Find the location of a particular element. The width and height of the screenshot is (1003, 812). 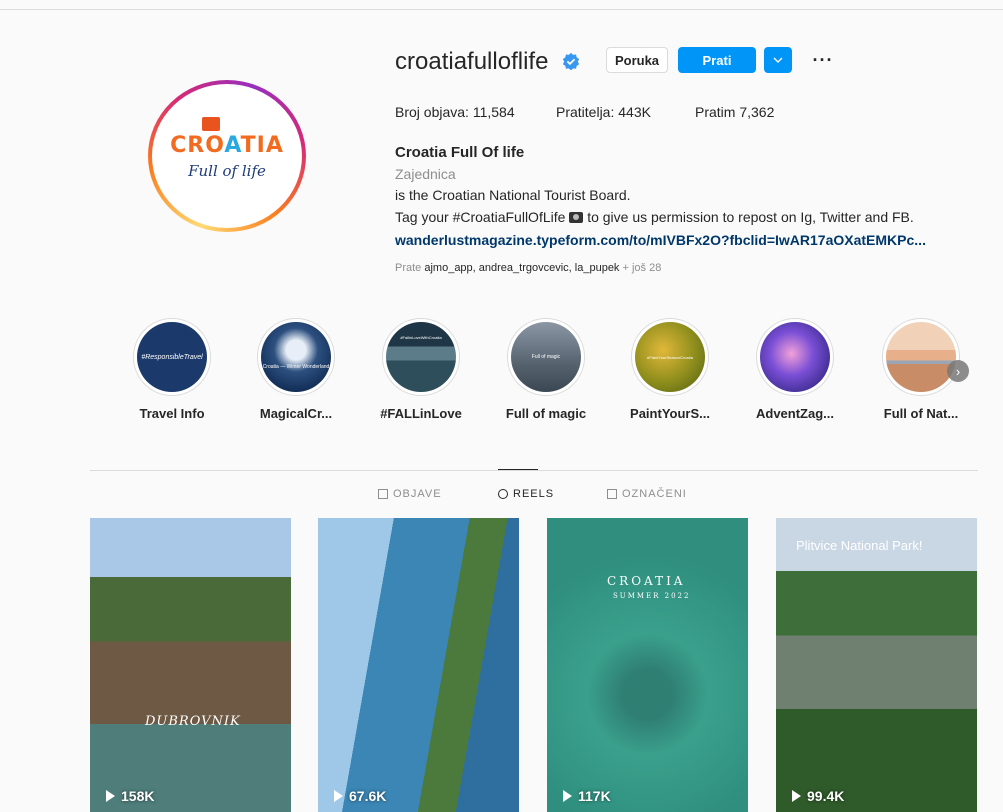

profile-avatar: CROATIA Full of life is located at coordinates (227, 156).